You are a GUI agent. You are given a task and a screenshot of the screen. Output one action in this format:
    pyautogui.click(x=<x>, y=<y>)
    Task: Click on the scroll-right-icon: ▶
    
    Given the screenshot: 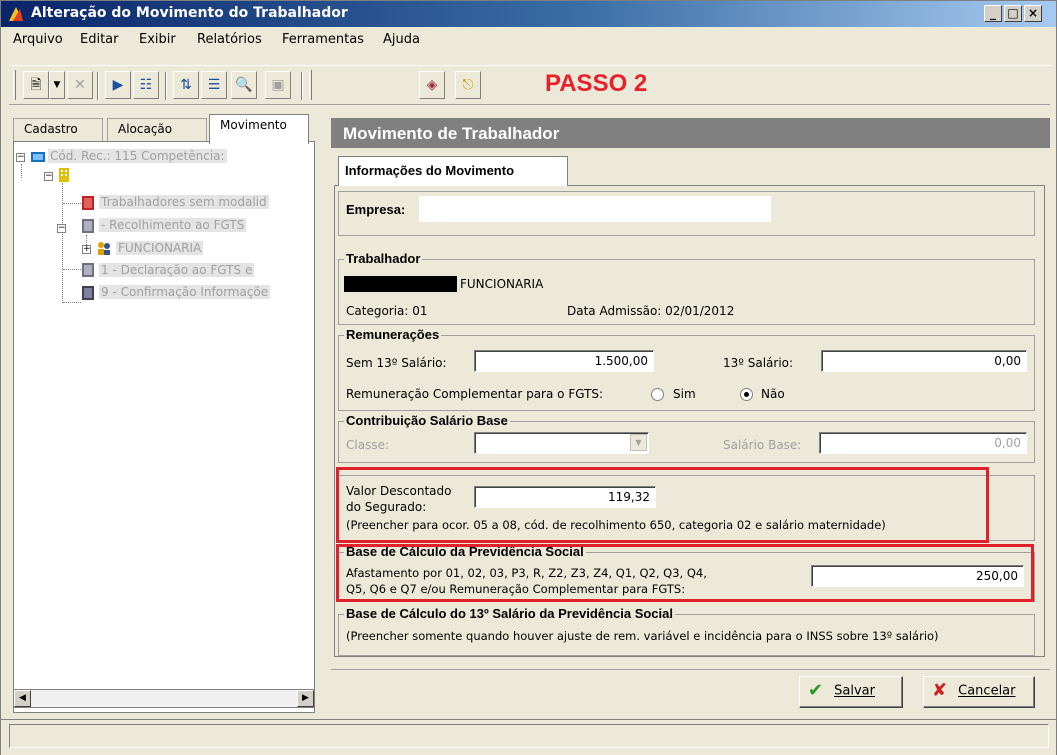 What is the action you would take?
    pyautogui.click(x=305, y=698)
    